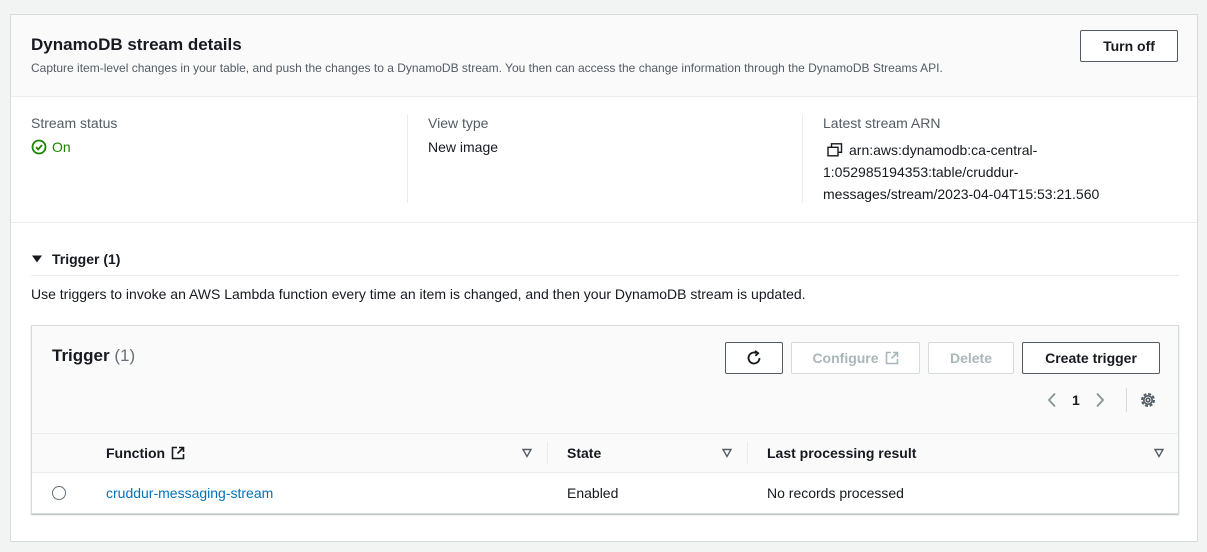 Image resolution: width=1207 pixels, height=552 pixels. Describe the element at coordinates (593, 493) in the screenshot. I see `state-cell: Enabled` at that location.